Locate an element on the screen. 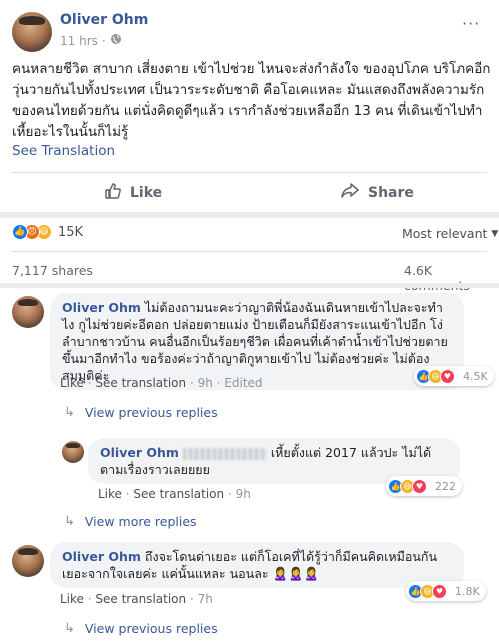 The width and height of the screenshot is (499, 642). reply-reactions: 👍 😆 ♥ 222 is located at coordinates (424, 486).